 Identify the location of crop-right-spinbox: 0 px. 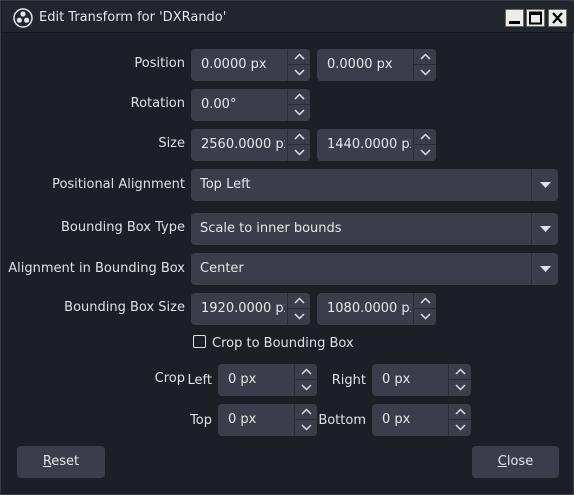
(421, 380).